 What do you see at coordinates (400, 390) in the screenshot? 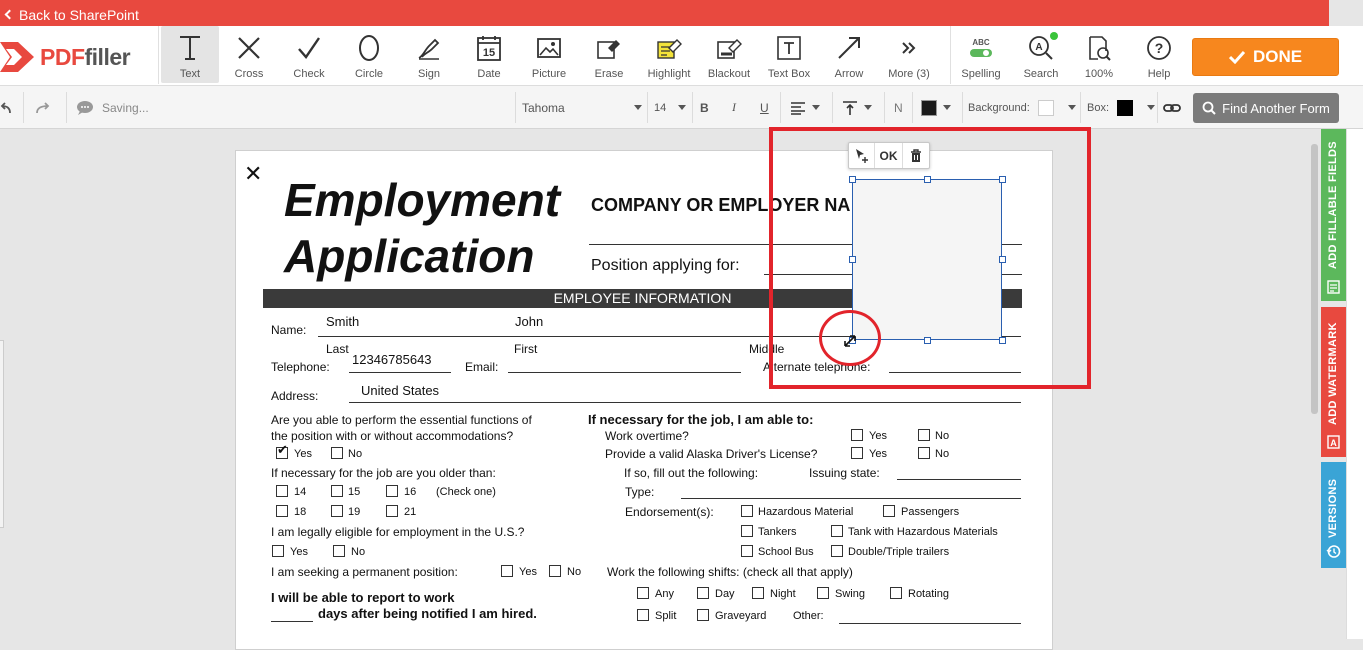
I see `address-value: United States` at bounding box center [400, 390].